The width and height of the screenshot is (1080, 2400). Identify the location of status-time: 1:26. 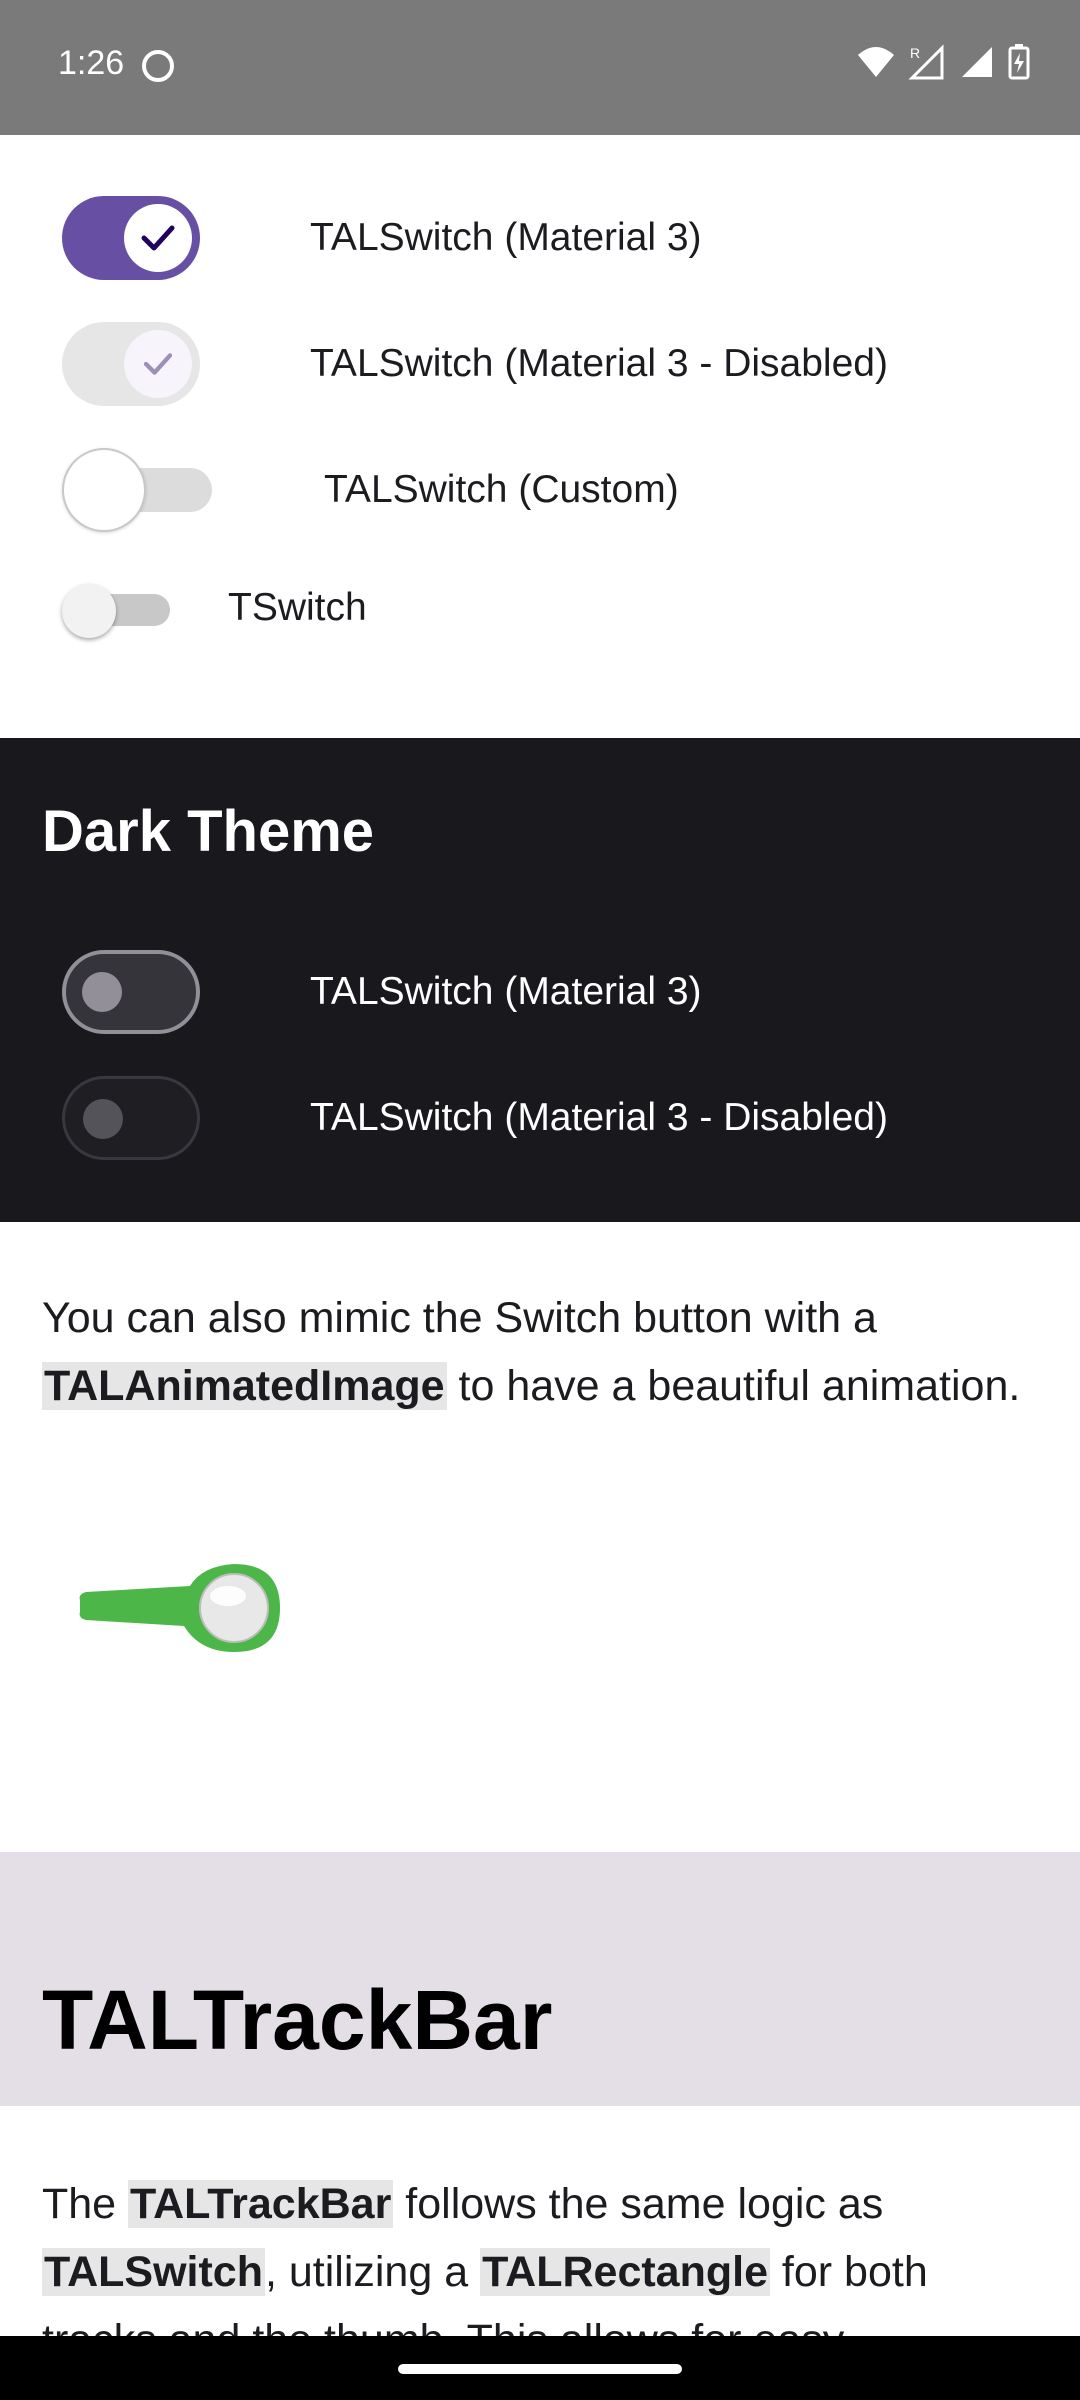
(91, 63).